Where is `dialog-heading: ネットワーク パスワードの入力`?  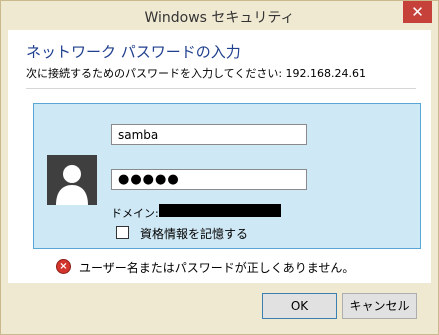
dialog-heading: ネットワーク パスワードの入力 is located at coordinates (133, 52).